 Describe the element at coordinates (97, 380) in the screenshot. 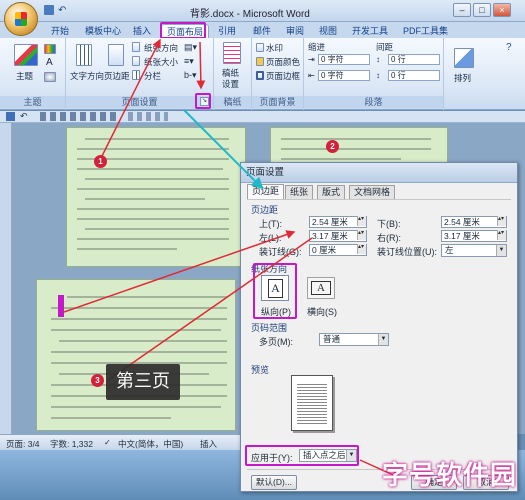

I see `step-badge-3: 3` at that location.